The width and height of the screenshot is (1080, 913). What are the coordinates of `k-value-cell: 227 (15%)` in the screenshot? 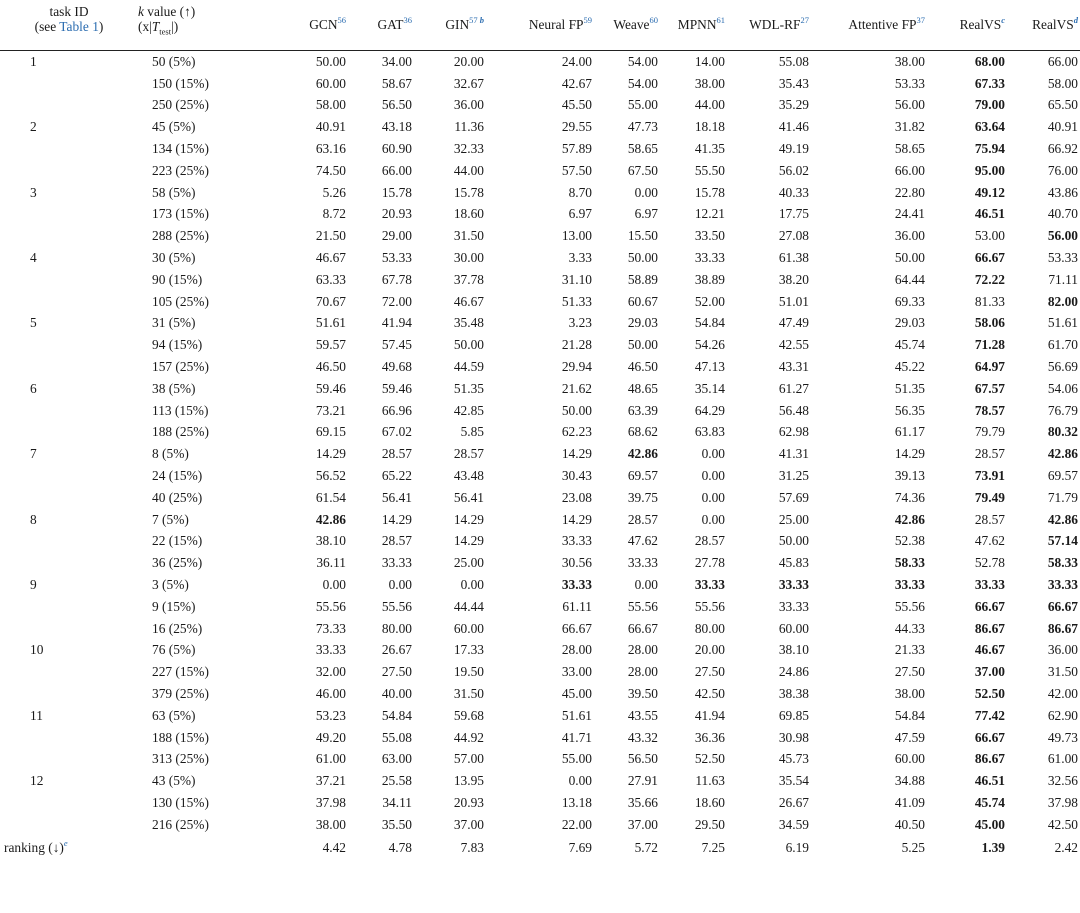 It's located at (180, 672).